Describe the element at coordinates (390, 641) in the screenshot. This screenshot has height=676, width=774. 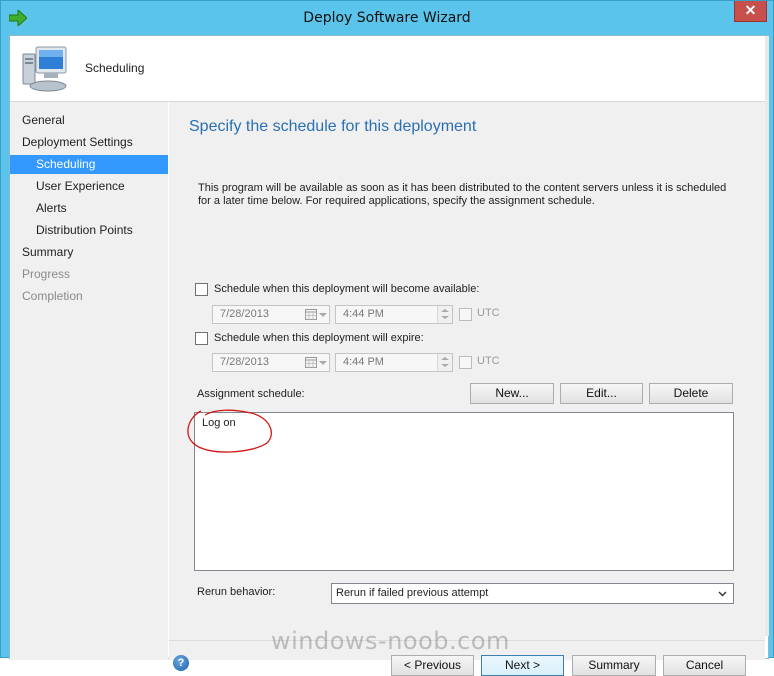
I see `watermark: windows-noob.com` at that location.